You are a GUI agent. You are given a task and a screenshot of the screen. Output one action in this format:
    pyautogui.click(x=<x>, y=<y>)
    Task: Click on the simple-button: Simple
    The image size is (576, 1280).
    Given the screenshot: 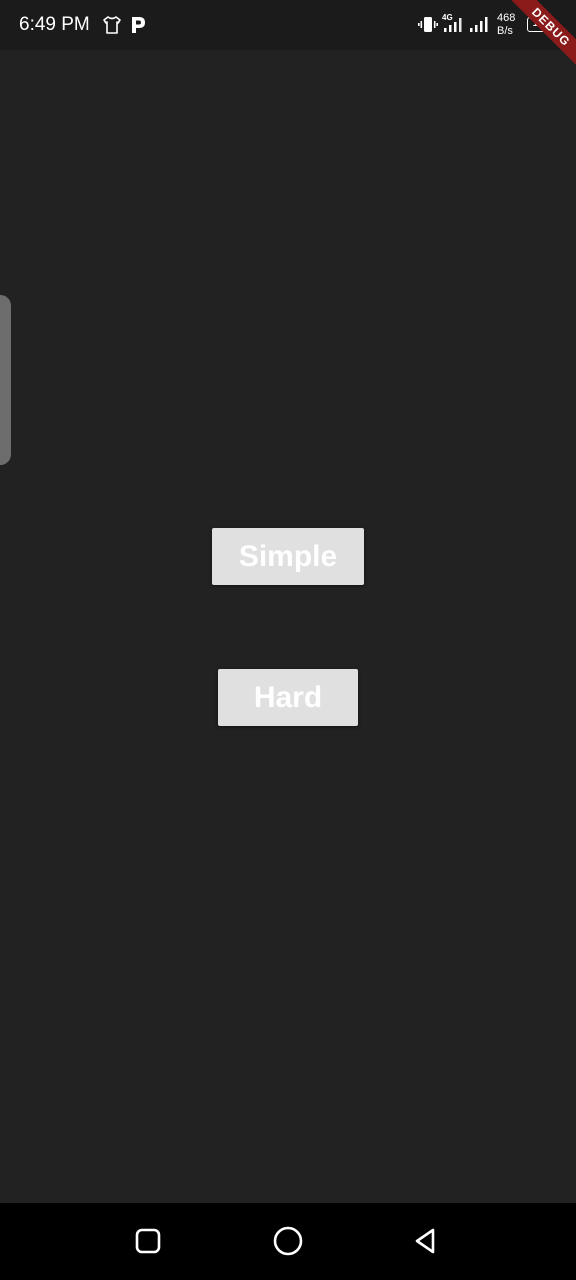 What is the action you would take?
    pyautogui.click(x=288, y=556)
    